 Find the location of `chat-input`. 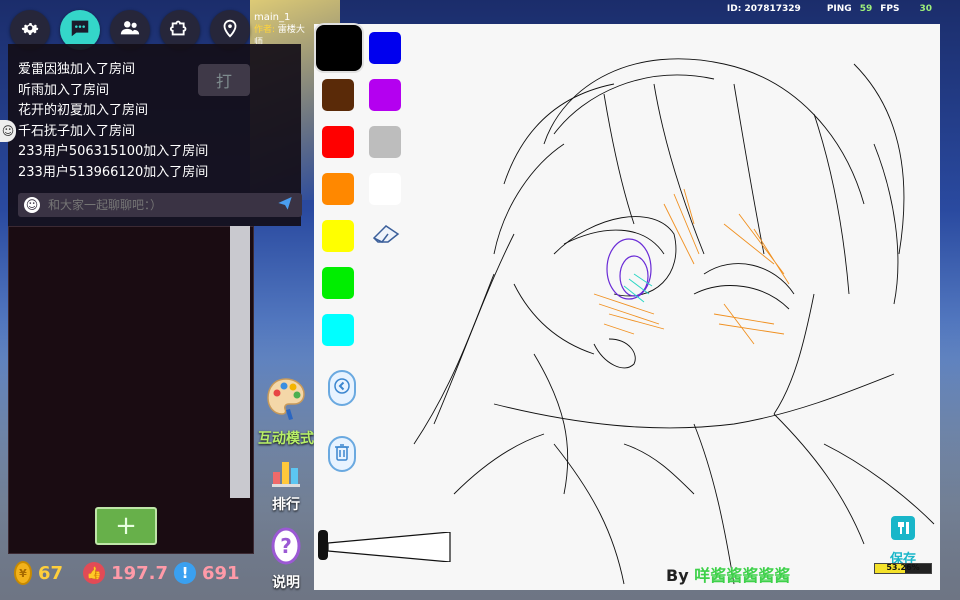

chat-input is located at coordinates (160, 205).